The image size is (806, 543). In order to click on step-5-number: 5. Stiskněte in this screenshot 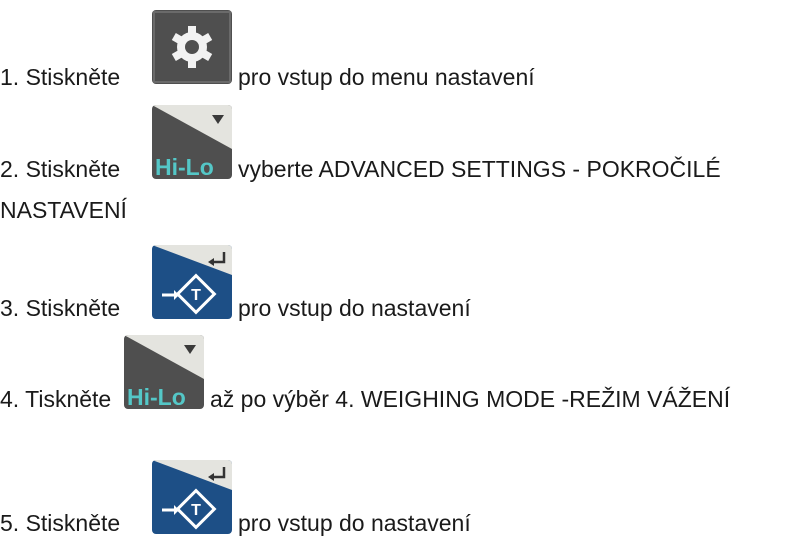, I will do `click(60, 523)`.